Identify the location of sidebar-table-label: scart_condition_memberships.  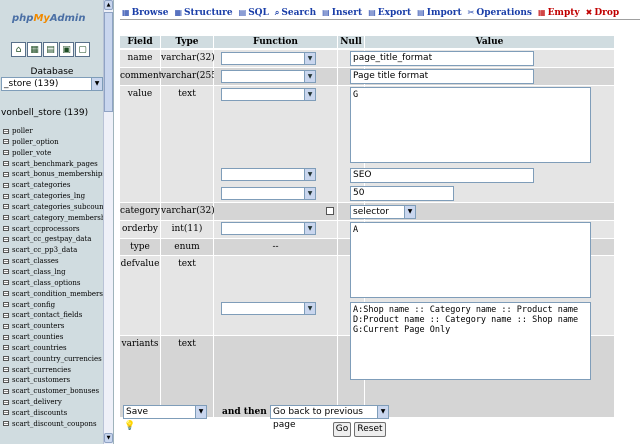
(62, 294).